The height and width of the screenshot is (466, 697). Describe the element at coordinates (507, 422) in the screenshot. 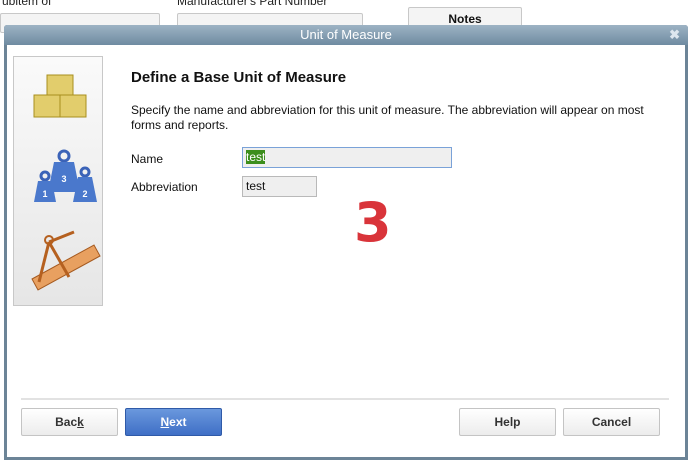

I see `help-button: Help` at that location.